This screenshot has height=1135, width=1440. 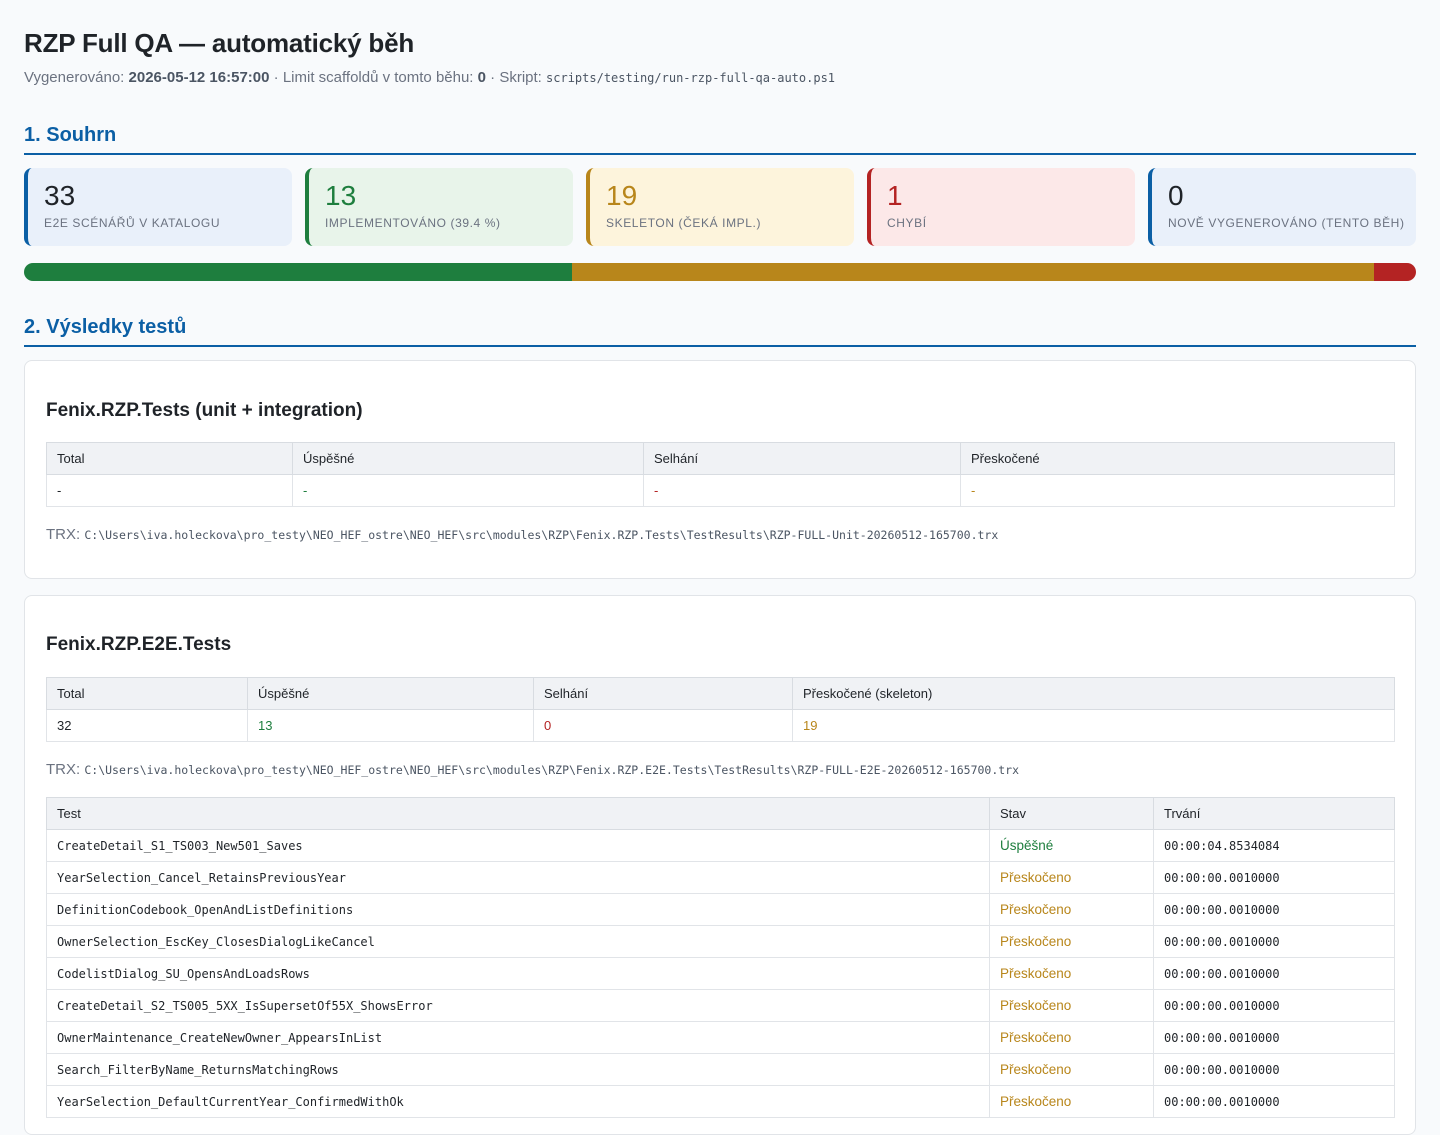 I want to click on test-duration: 00:00:04.8534084, so click(x=1274, y=845).